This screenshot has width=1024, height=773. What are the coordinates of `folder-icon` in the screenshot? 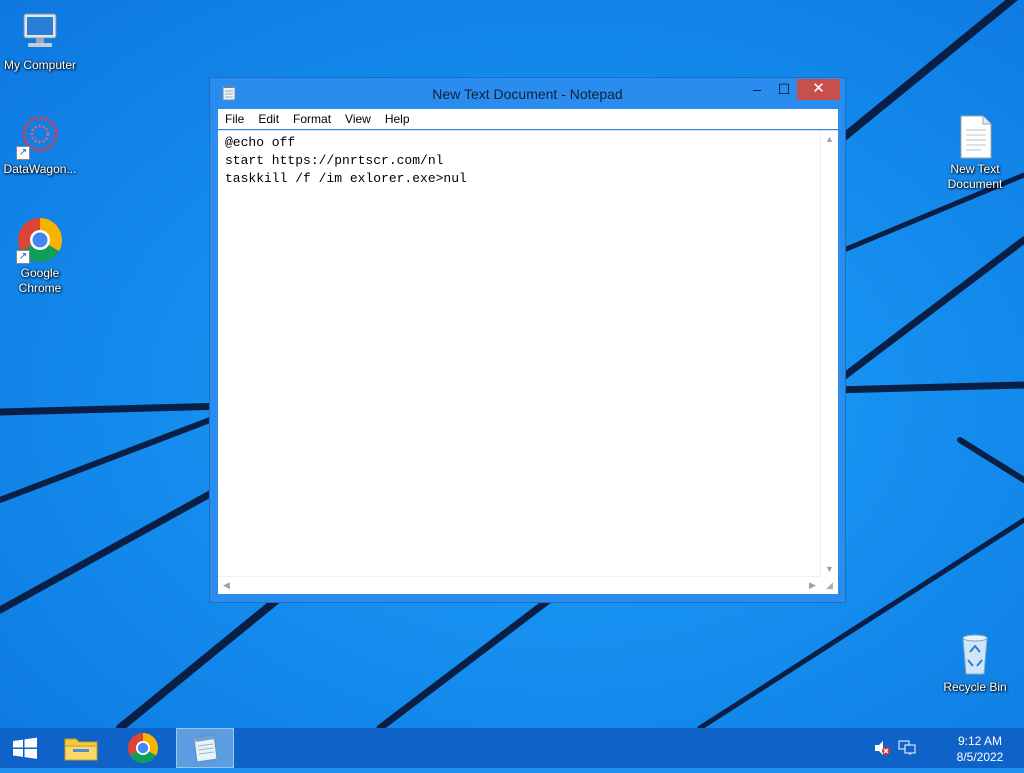 It's located at (81, 749).